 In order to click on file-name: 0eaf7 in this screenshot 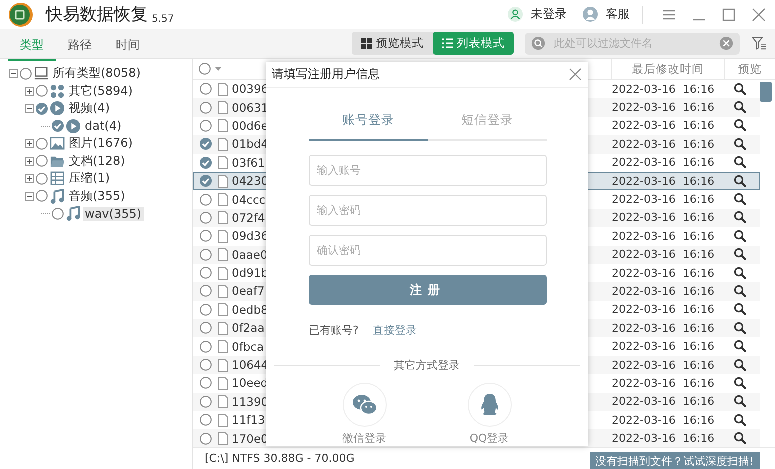, I will do `click(249, 291)`.